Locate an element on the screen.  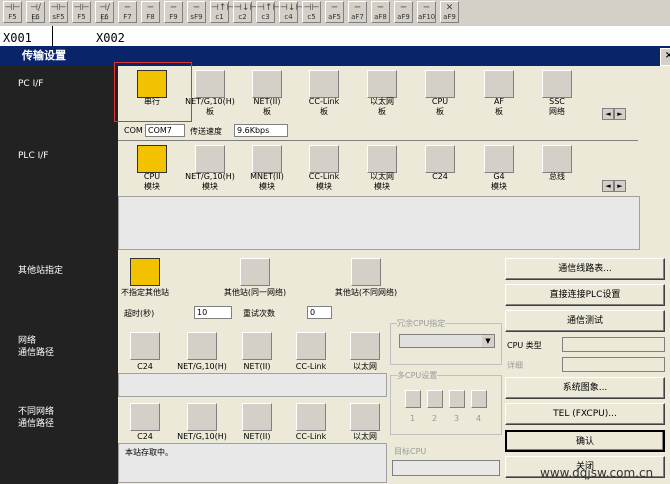
pc-if-item-5-icon is located at coordinates (440, 84).